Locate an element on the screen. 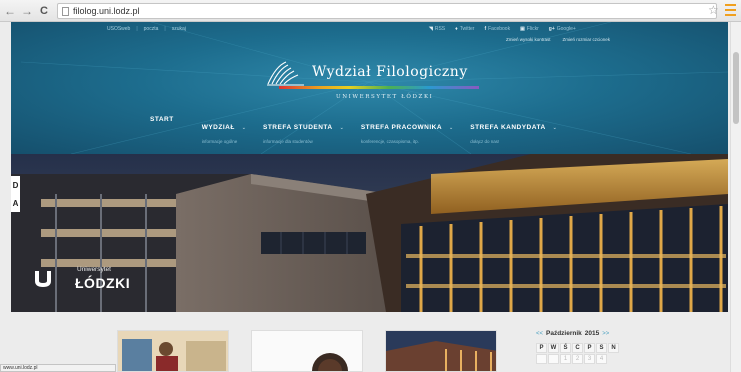 The width and height of the screenshot is (741, 372). status-bar-url: www.uni.lodz.pl is located at coordinates (58, 368).